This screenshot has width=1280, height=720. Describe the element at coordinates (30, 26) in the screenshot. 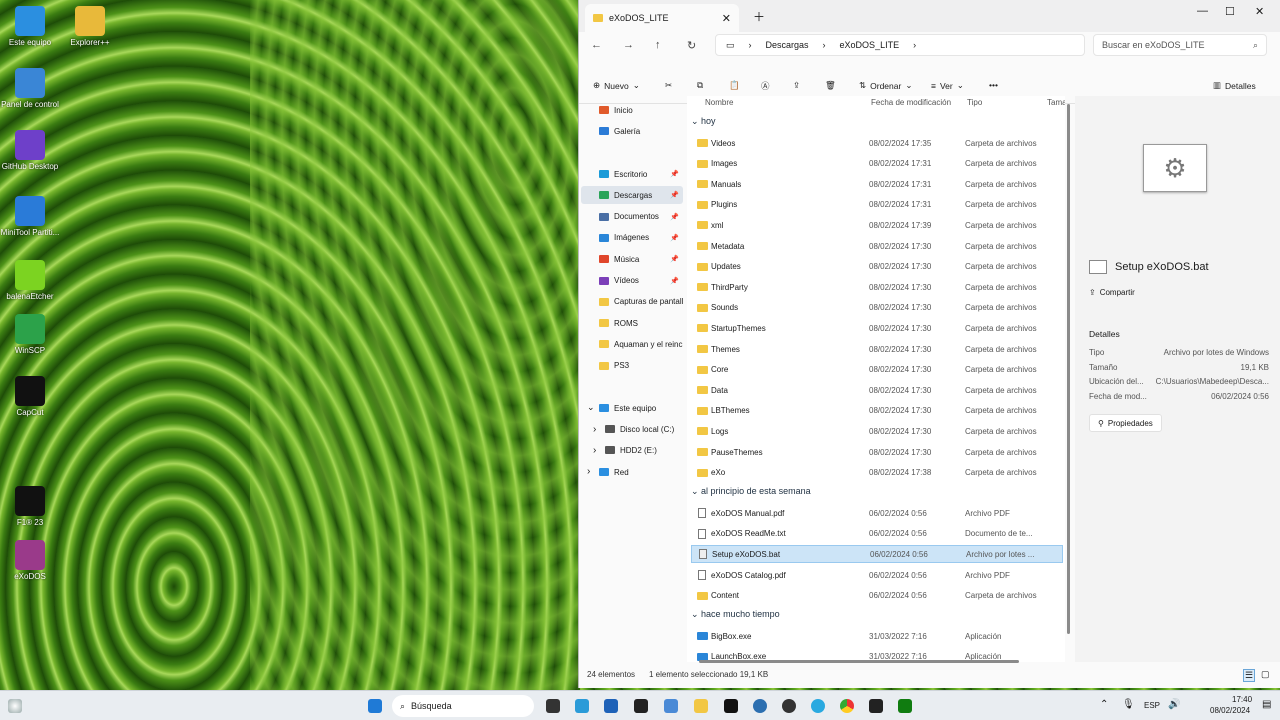

I see `desktop-icon: Este equipo` at that location.